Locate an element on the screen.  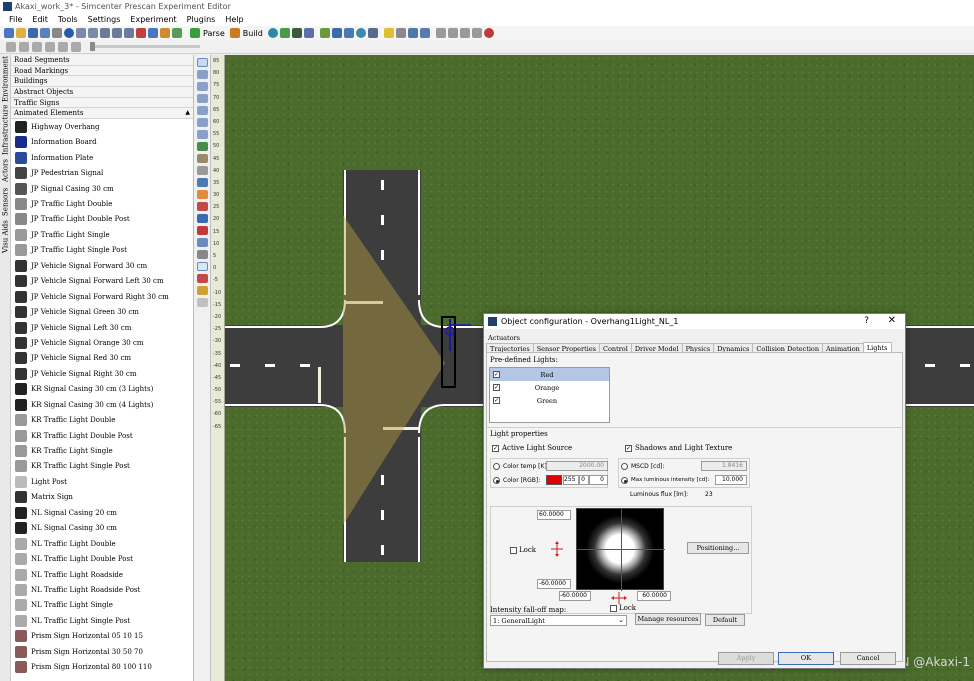
zoom-out-icon is located at coordinates (202, 98).